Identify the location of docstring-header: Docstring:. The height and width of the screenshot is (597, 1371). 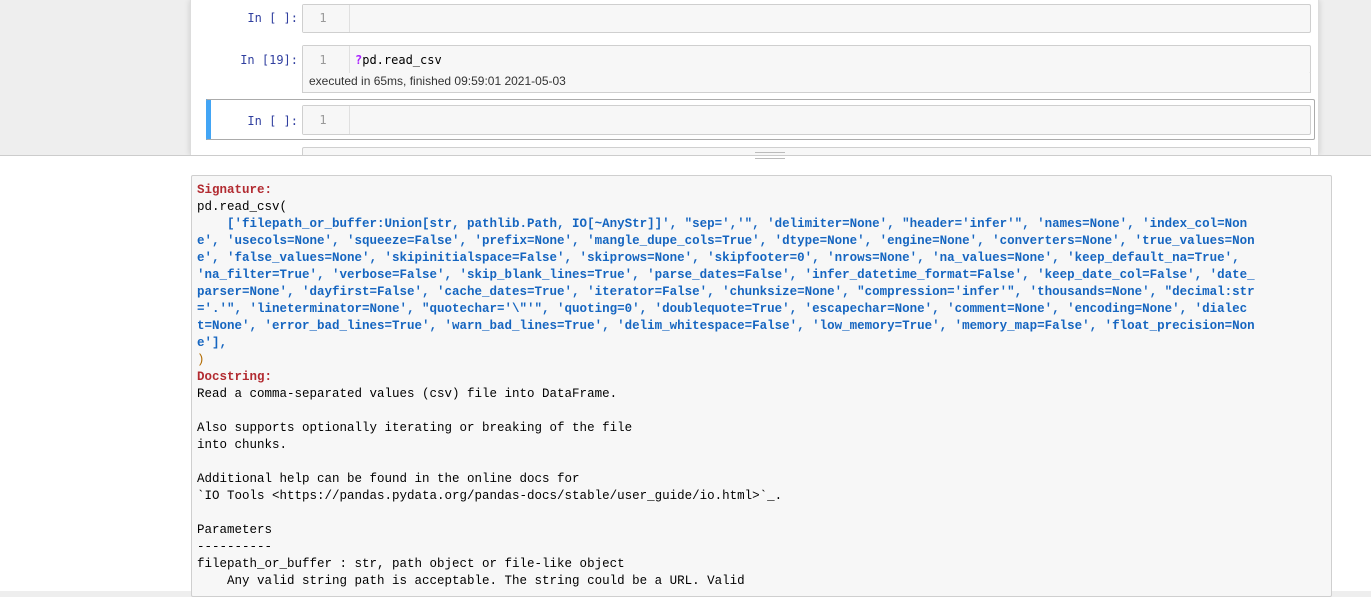
(235, 377).